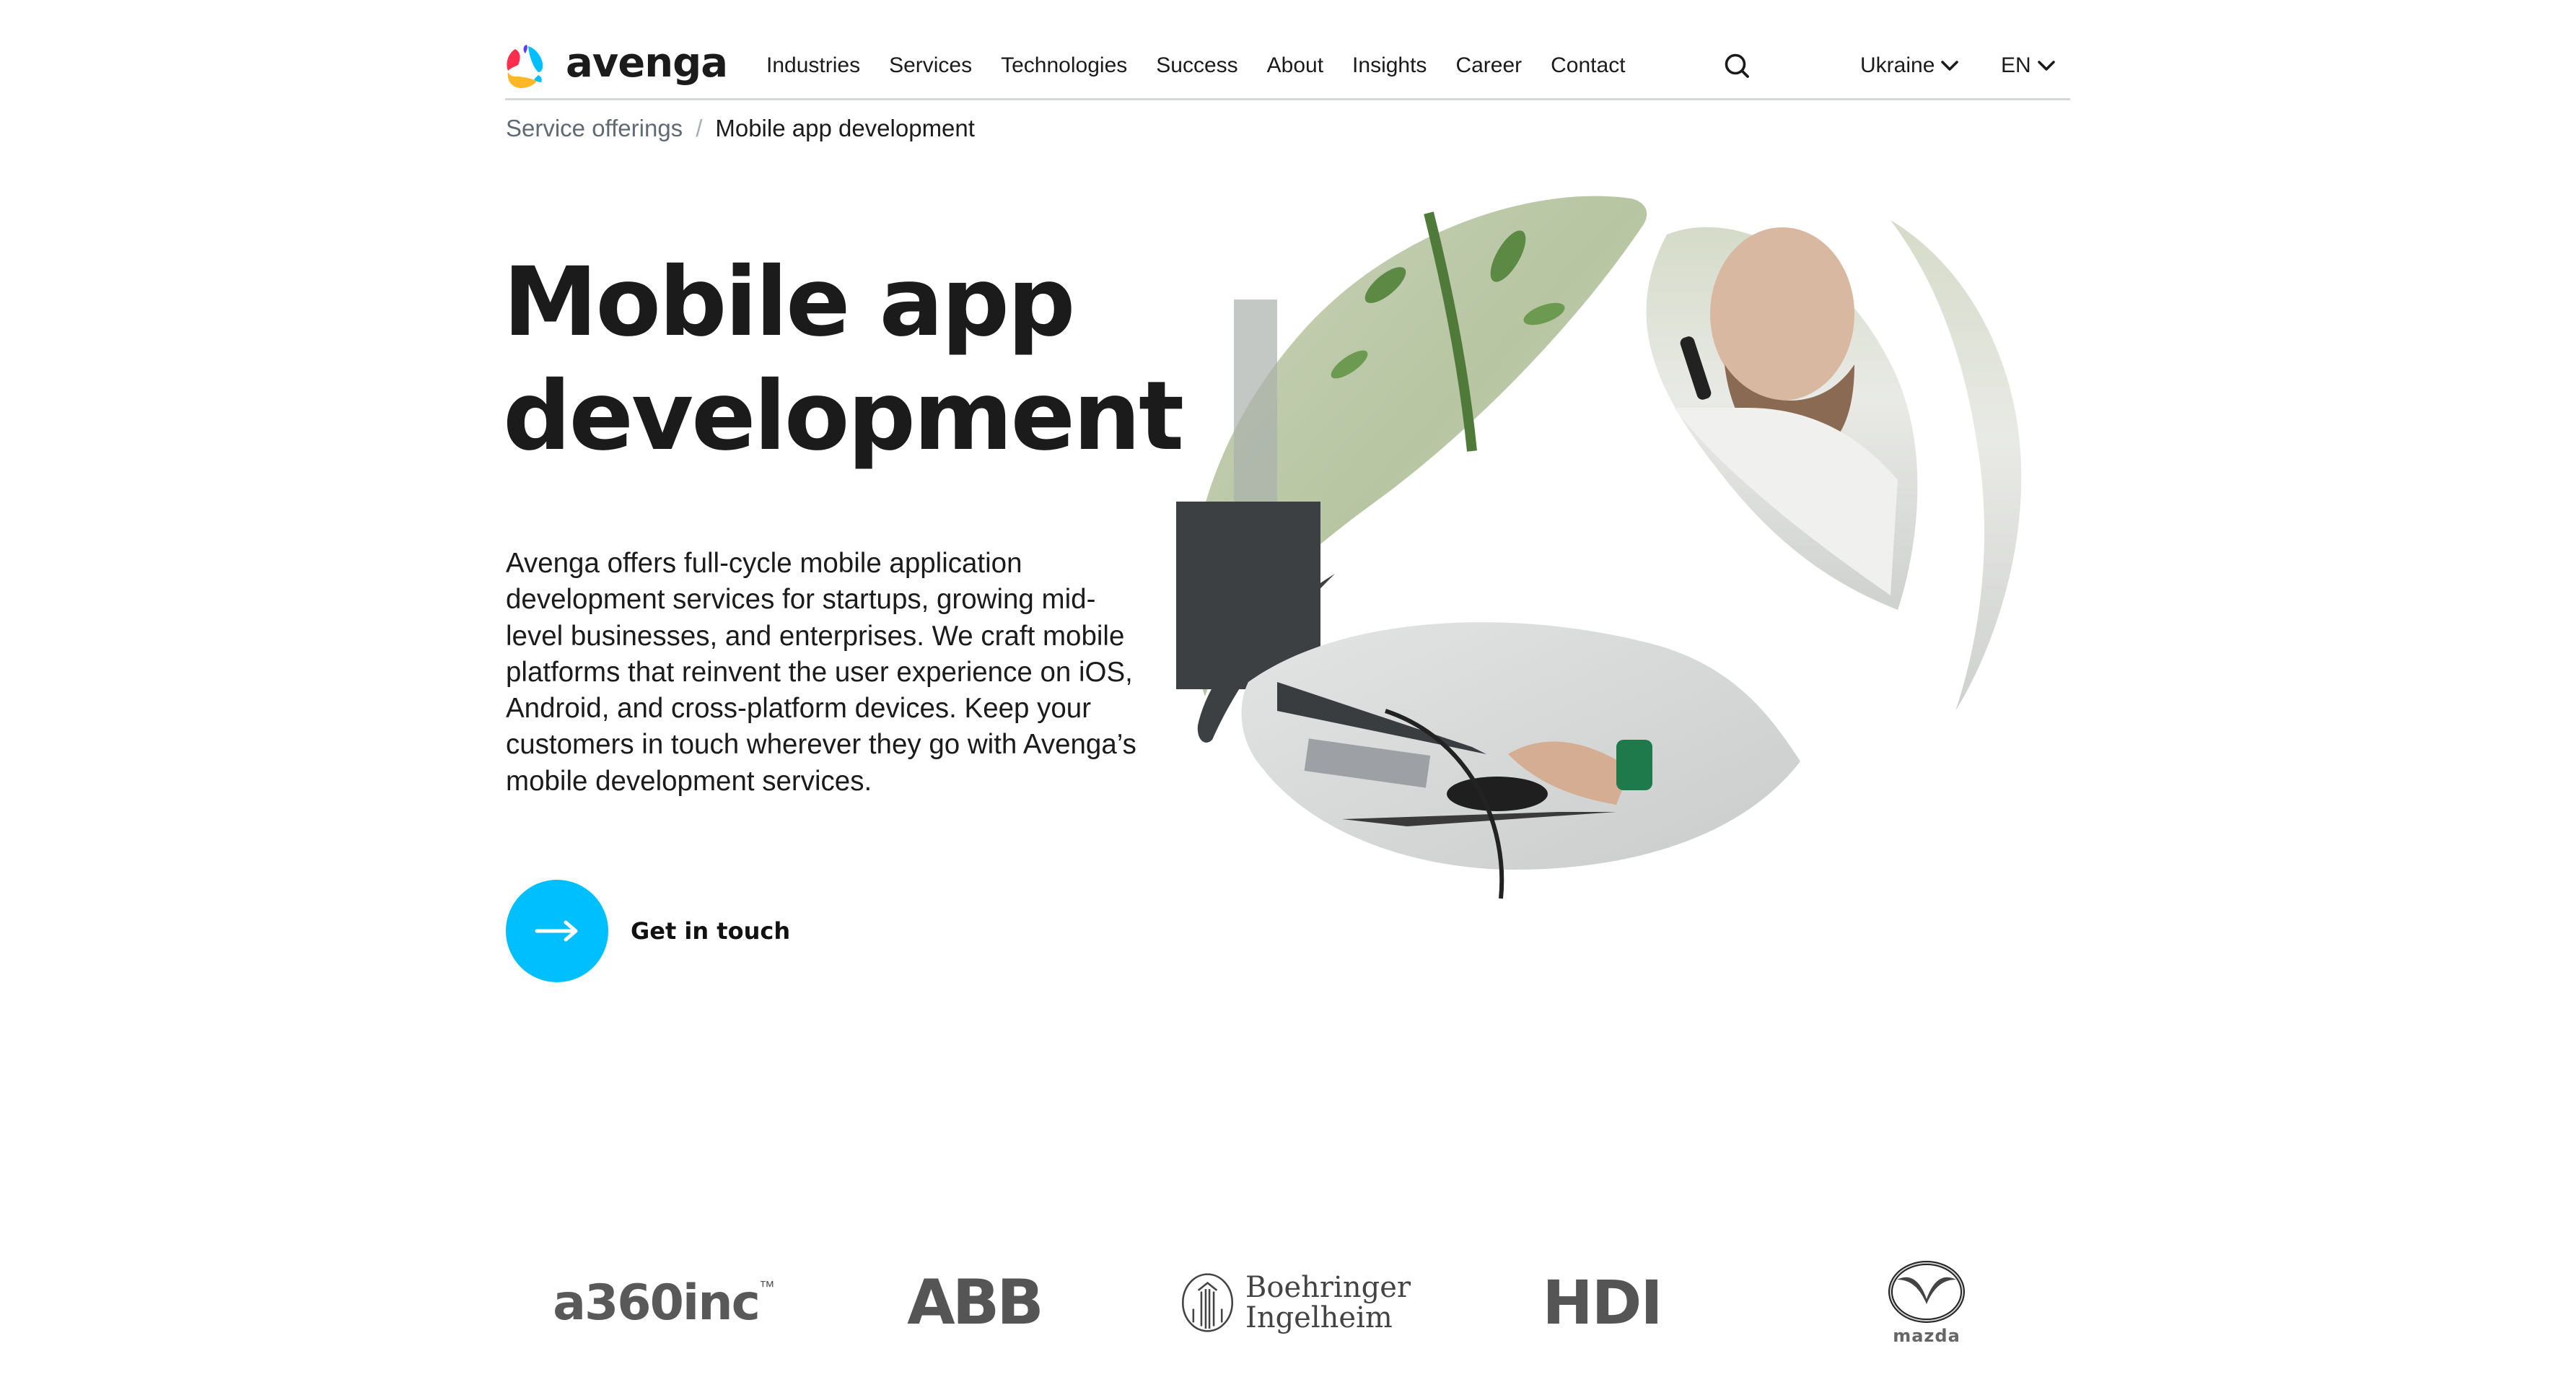 Image resolution: width=2576 pixels, height=1390 pixels. What do you see at coordinates (1897, 65) in the screenshot?
I see `region-label: Ukraine` at bounding box center [1897, 65].